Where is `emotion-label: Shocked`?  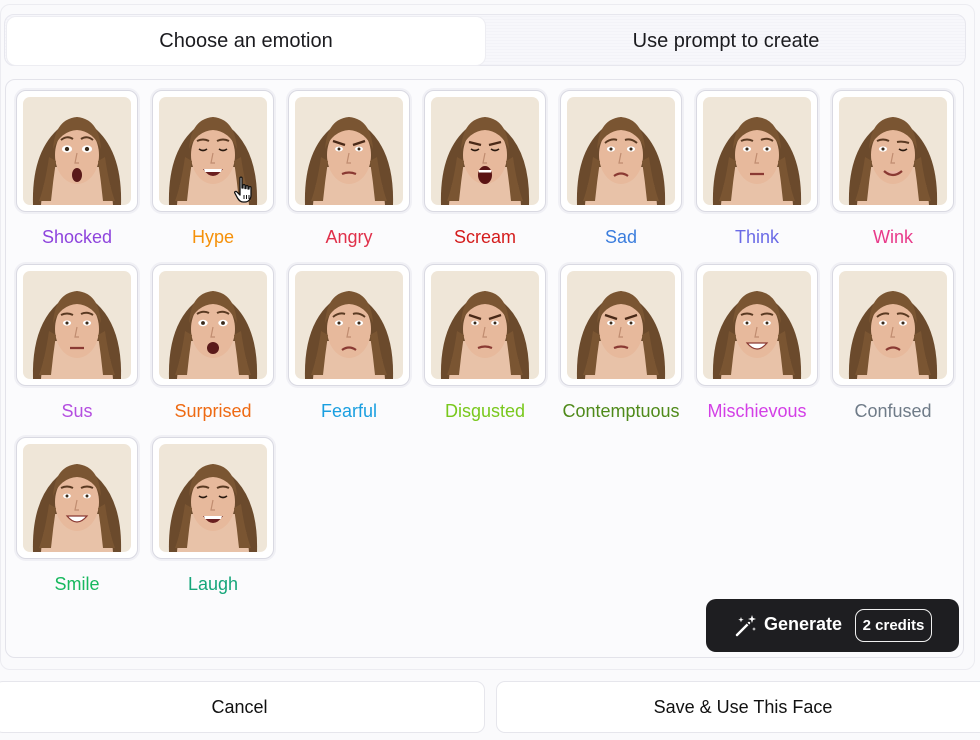 emotion-label: Shocked is located at coordinates (77, 237).